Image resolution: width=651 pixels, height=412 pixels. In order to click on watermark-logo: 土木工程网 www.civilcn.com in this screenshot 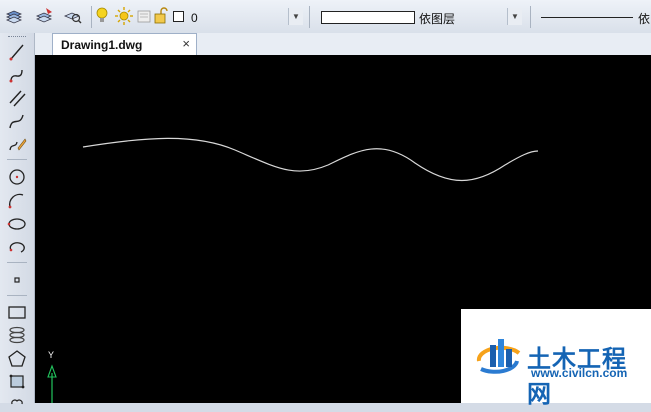, I will do `click(556, 358)`.